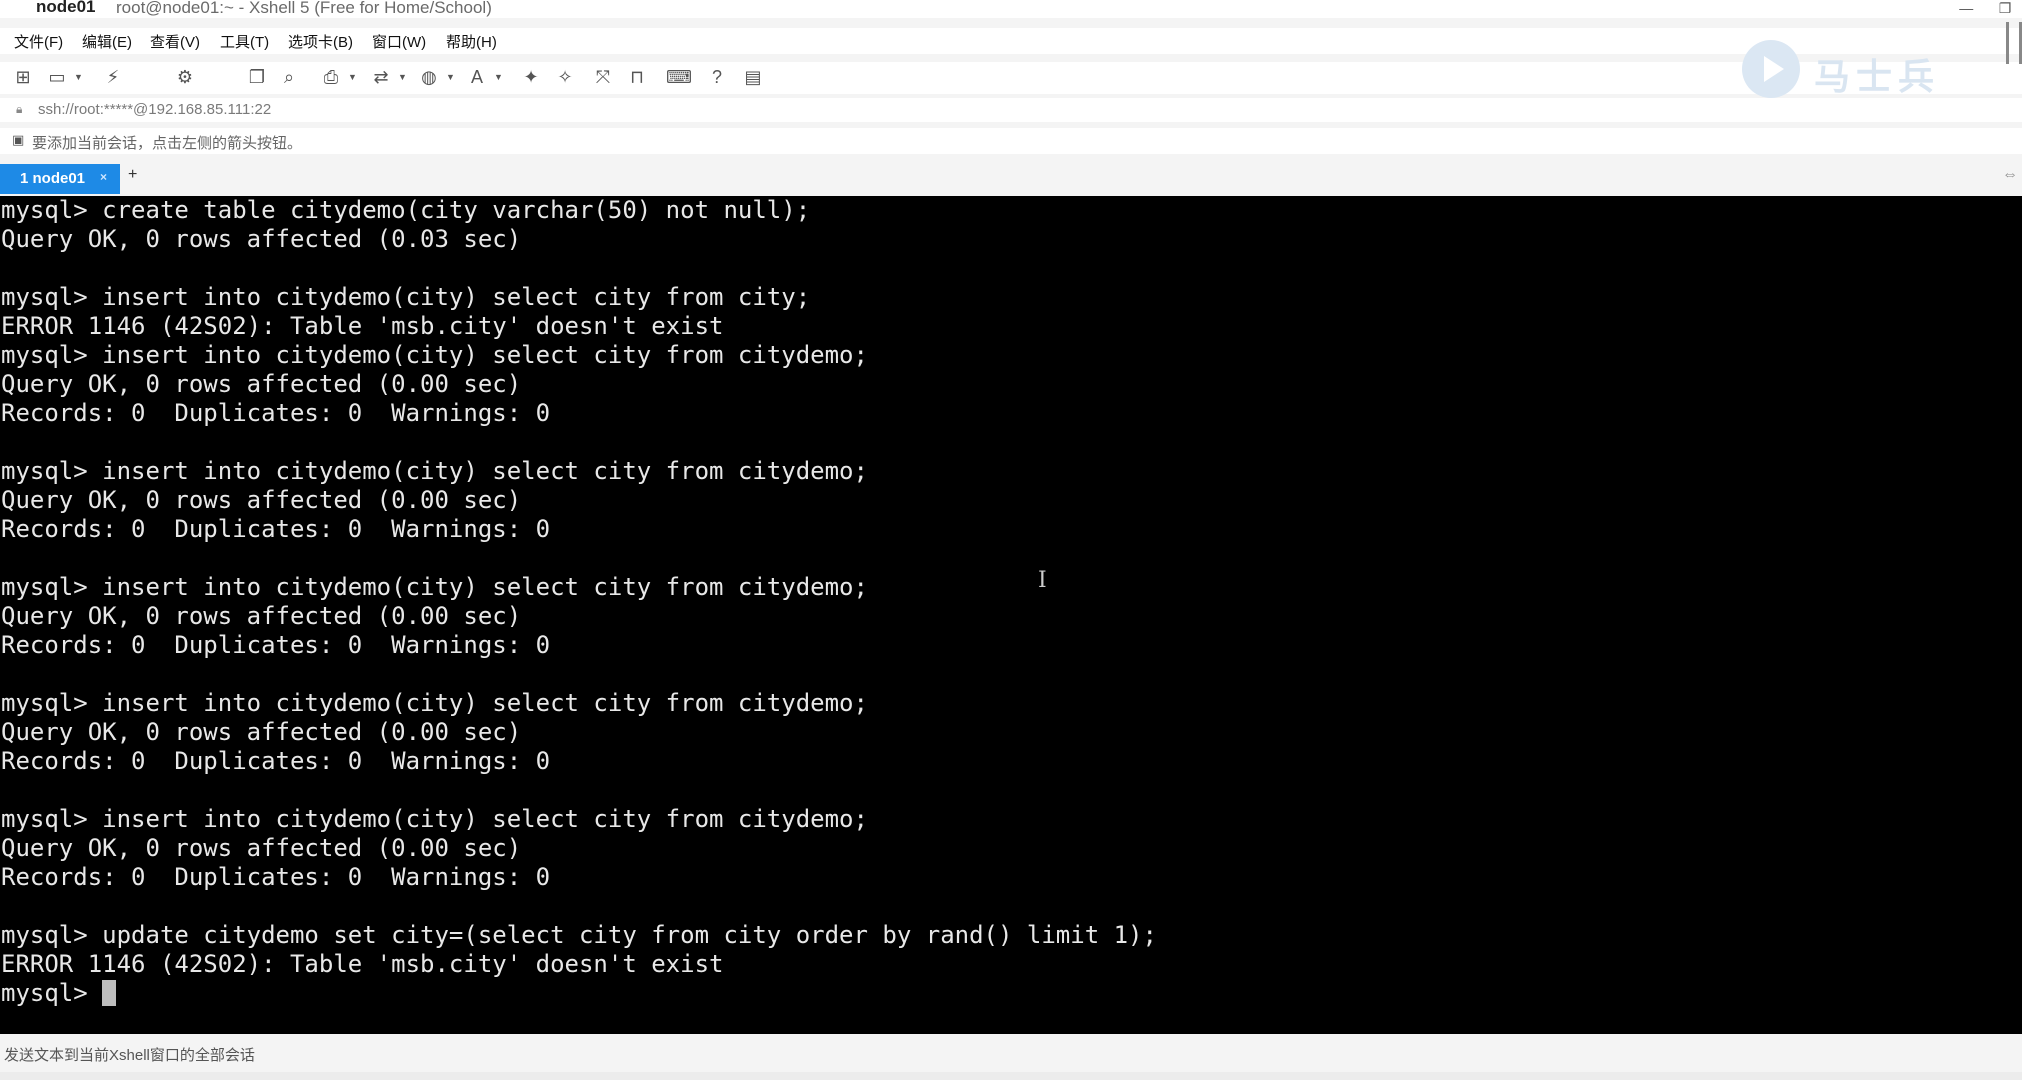 This screenshot has height=1080, width=2022. Describe the element at coordinates (129, 1055) in the screenshot. I see `status-text: 发送文本到当前Xshell窗口的全部会话` at that location.